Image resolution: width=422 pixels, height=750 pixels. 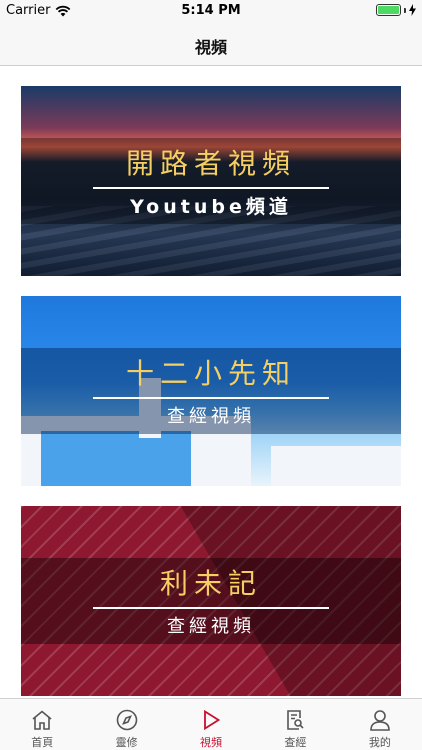 What do you see at coordinates (379, 742) in the screenshot?
I see `tab-label: 我的` at bounding box center [379, 742].